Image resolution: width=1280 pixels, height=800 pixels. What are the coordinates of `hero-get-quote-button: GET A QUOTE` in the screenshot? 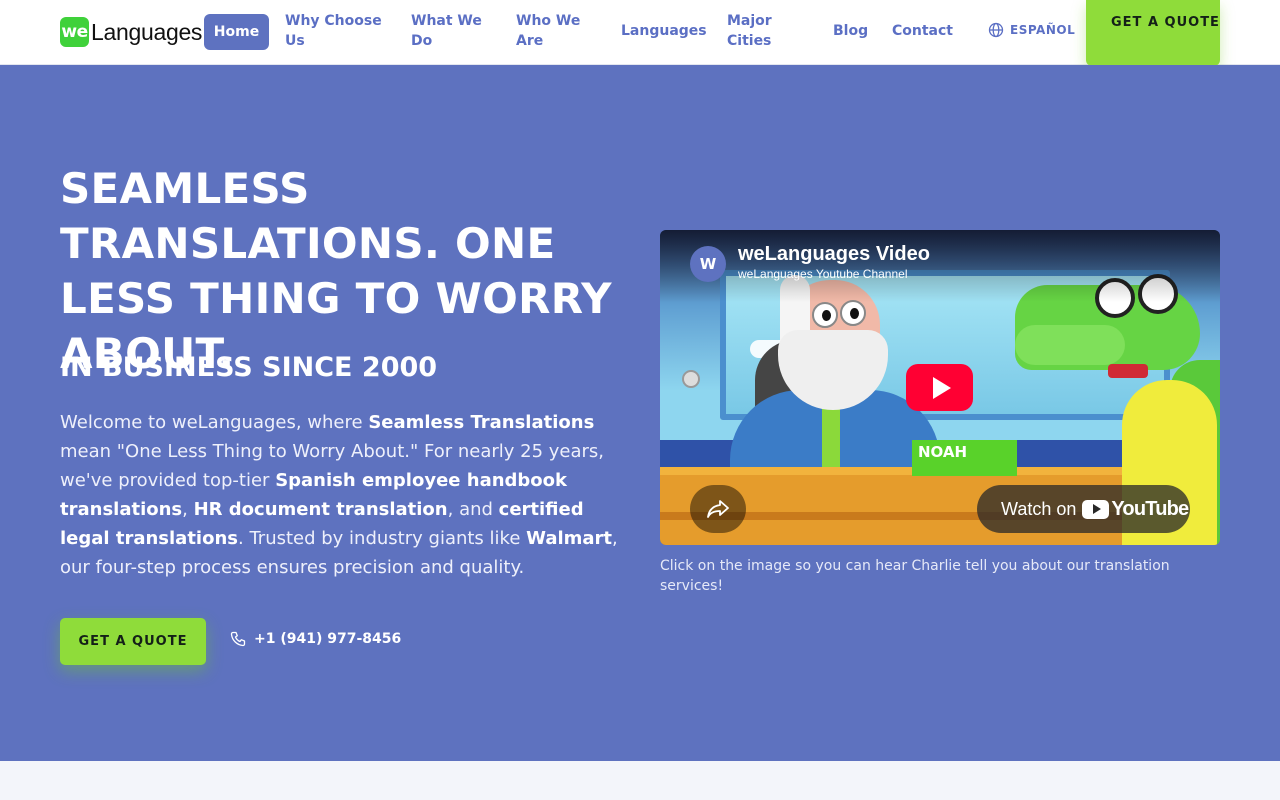 It's located at (133, 641).